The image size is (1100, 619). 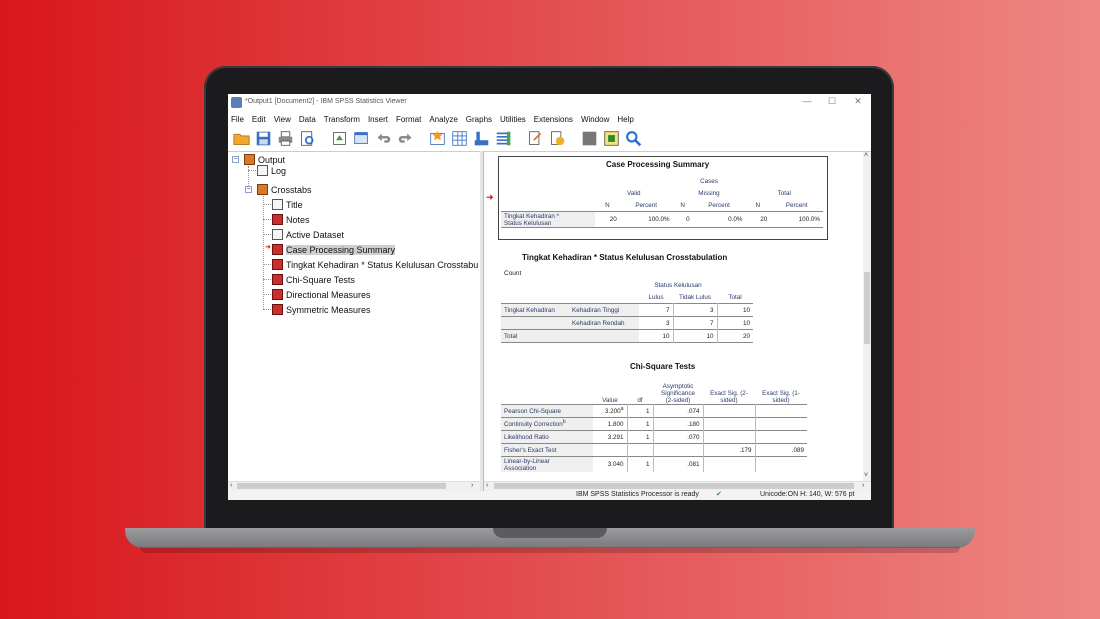 What do you see at coordinates (674, 486) in the screenshot?
I see `content-hscroll-thumb` at bounding box center [674, 486].